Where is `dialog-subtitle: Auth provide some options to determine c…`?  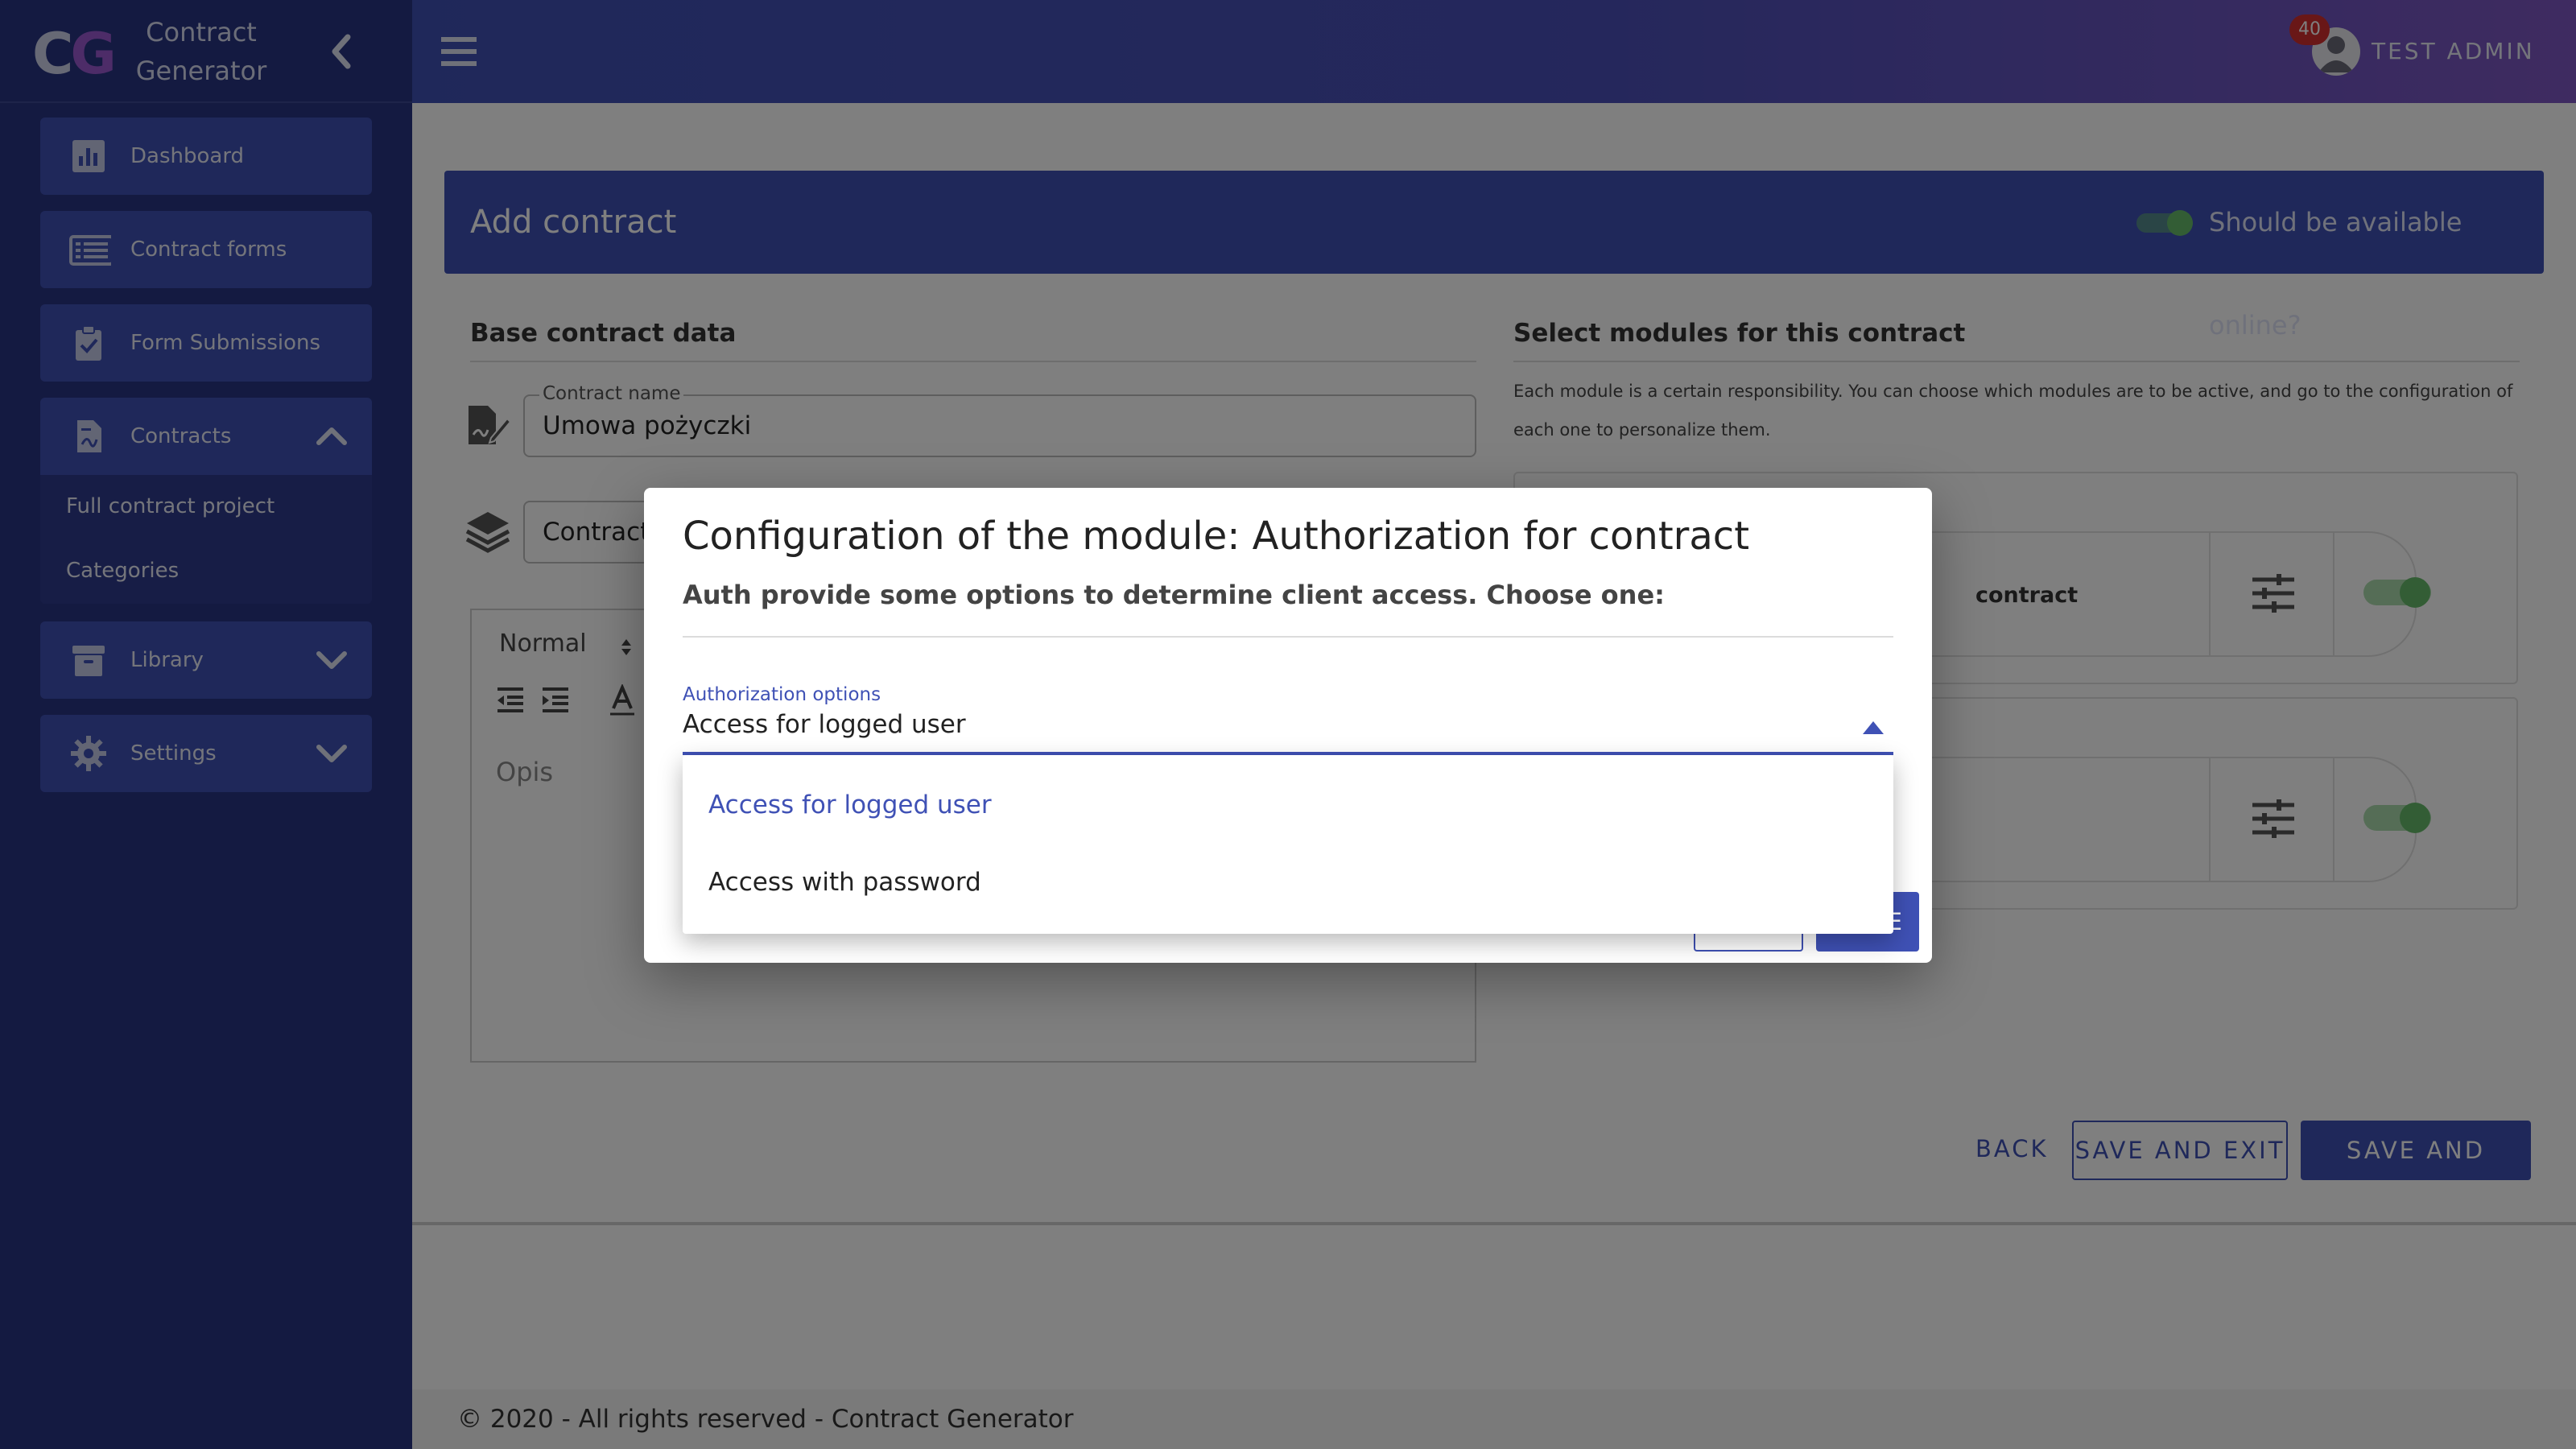
dialog-subtitle: Auth provide some options to determine c… is located at coordinates (1174, 595).